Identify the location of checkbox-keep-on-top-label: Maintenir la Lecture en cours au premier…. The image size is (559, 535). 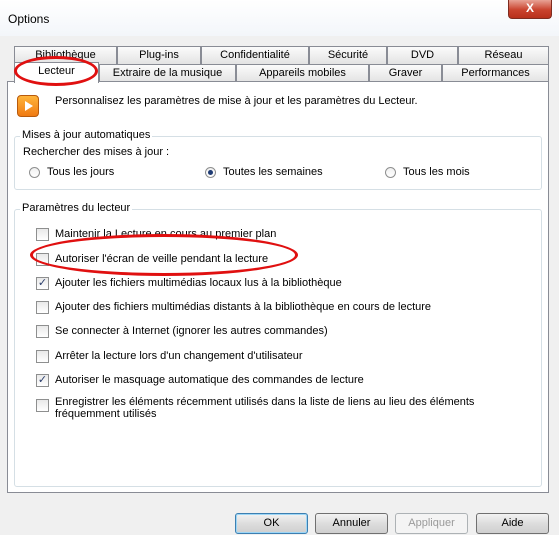
(166, 234).